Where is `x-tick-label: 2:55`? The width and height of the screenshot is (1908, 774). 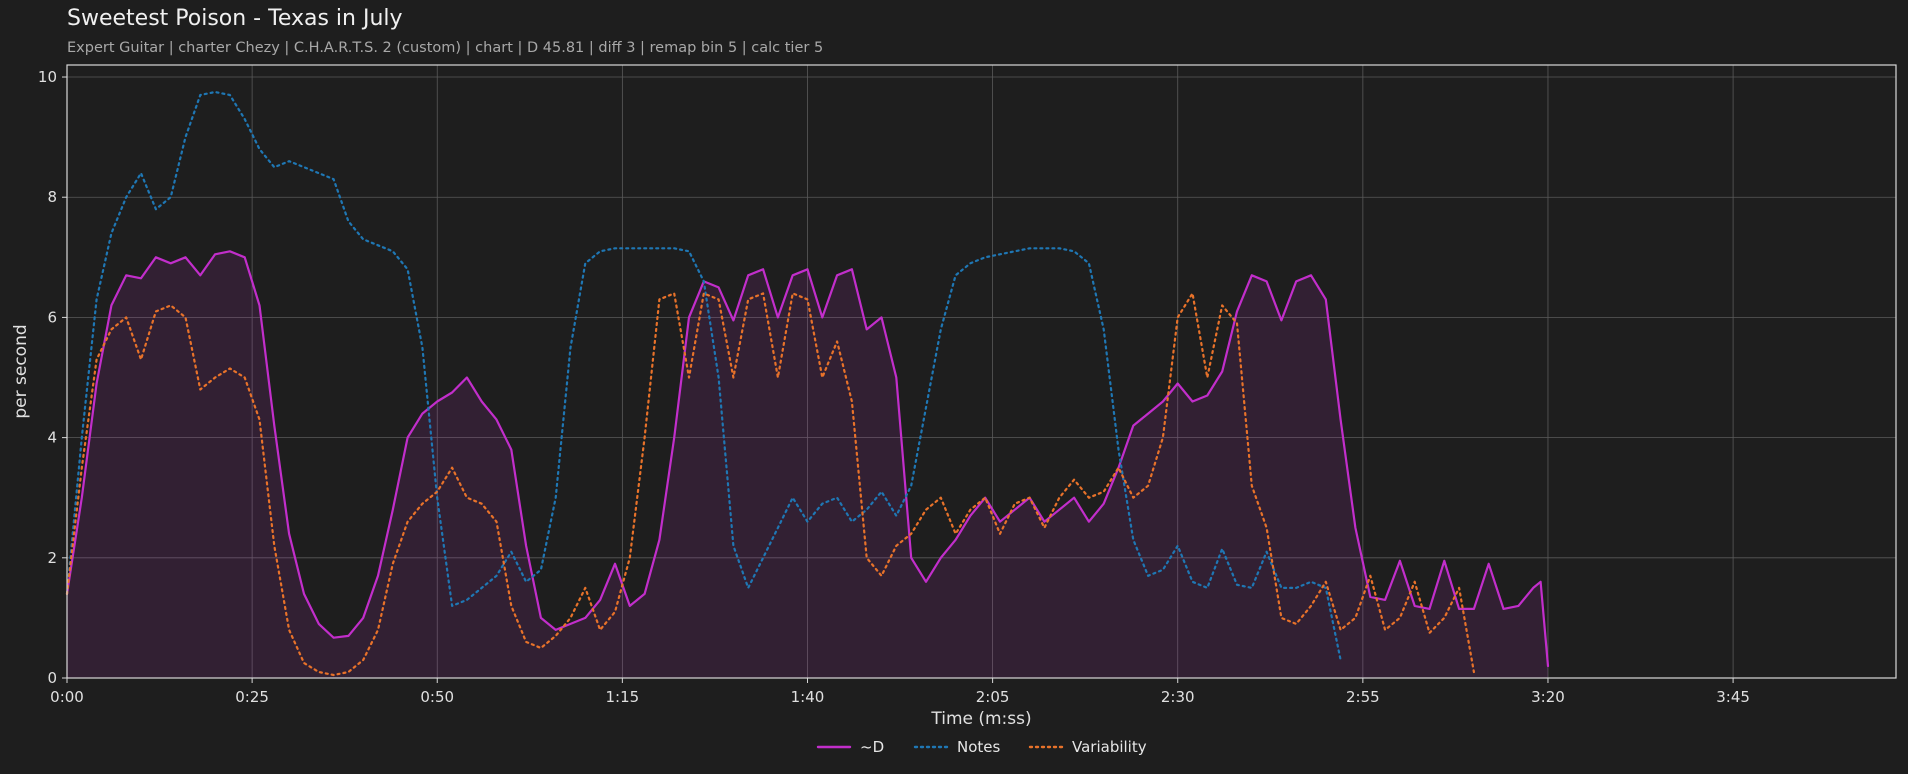
x-tick-label: 2:55 is located at coordinates (1363, 697).